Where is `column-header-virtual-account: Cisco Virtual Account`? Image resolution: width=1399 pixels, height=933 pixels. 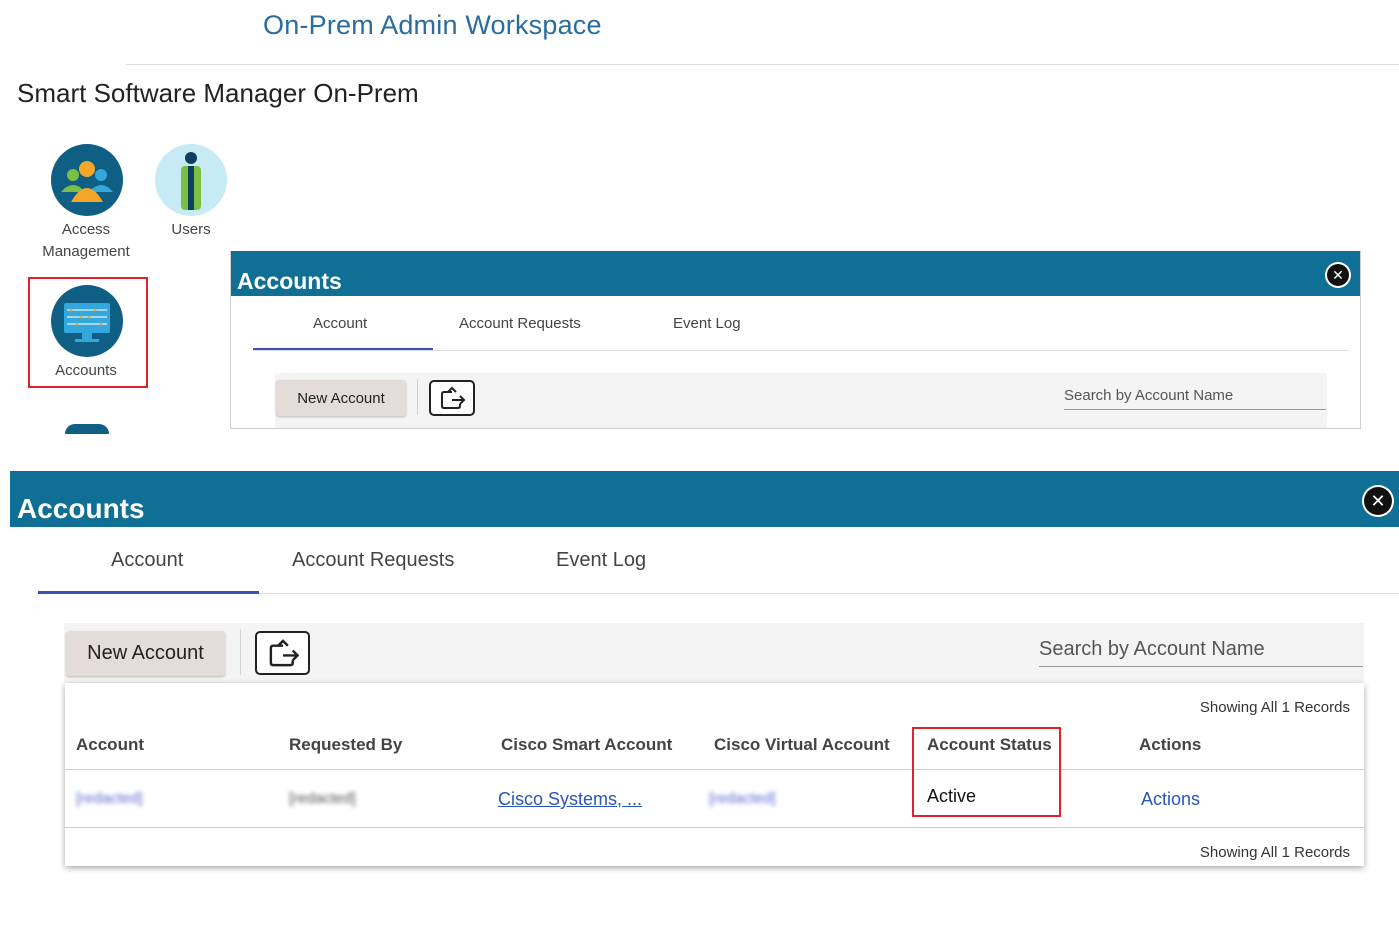
column-header-virtual-account: Cisco Virtual Account is located at coordinates (802, 745).